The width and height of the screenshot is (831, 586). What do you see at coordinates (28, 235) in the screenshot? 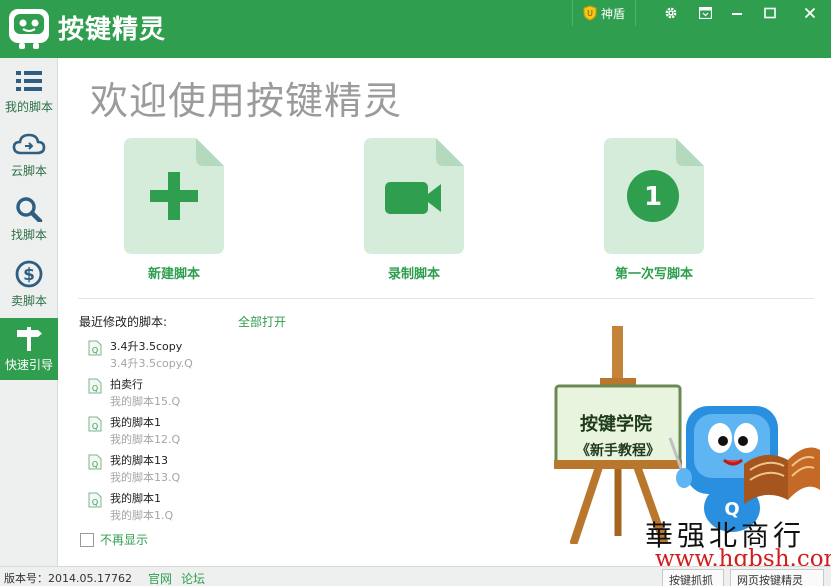
I see `sidebar-item-label: 找脚本` at bounding box center [28, 235].